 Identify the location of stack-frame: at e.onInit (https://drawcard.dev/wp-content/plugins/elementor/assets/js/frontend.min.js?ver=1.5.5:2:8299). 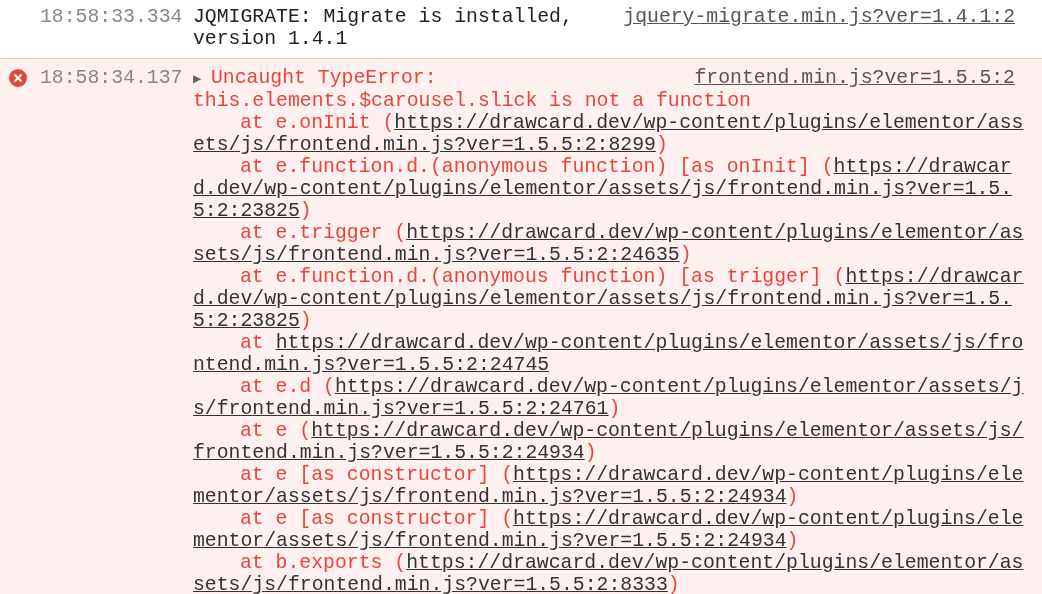
(611, 134).